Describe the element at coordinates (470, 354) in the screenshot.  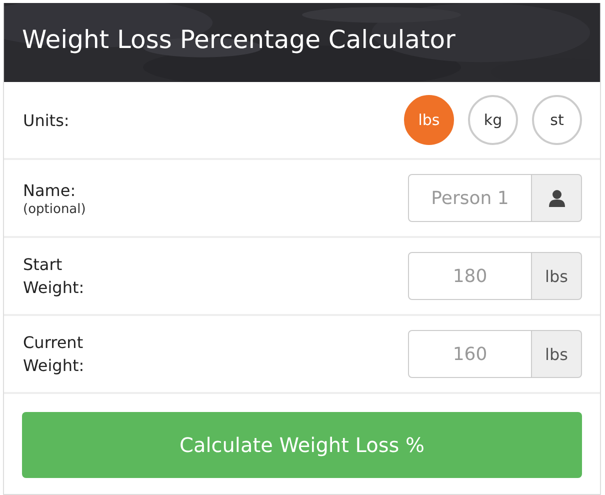
I see `input-field: 160` at that location.